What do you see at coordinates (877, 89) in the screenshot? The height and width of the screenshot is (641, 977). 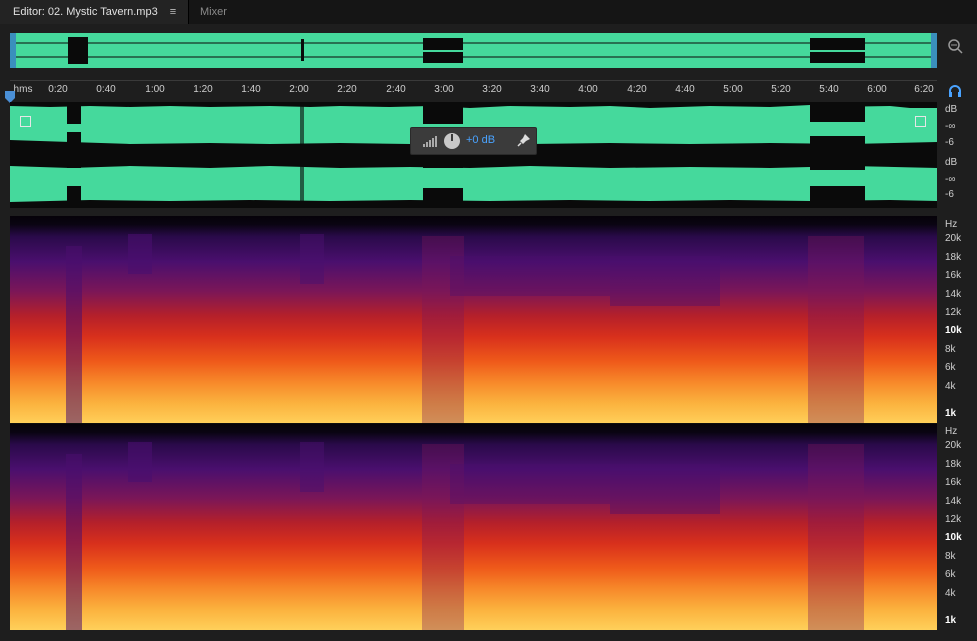 I see `ruler-label: 6:00` at bounding box center [877, 89].